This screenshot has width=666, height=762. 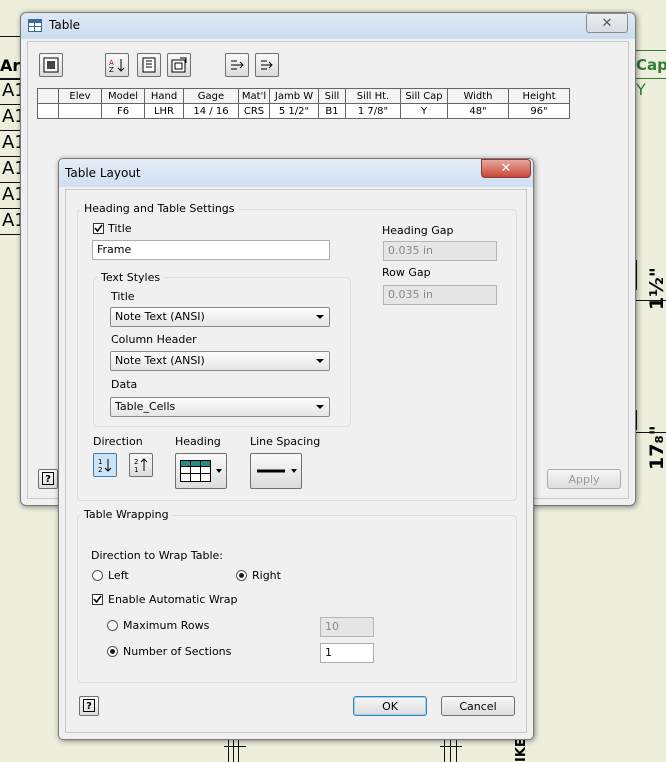 What do you see at coordinates (136, 462) in the screenshot?
I see `svg-text: 2` at bounding box center [136, 462].